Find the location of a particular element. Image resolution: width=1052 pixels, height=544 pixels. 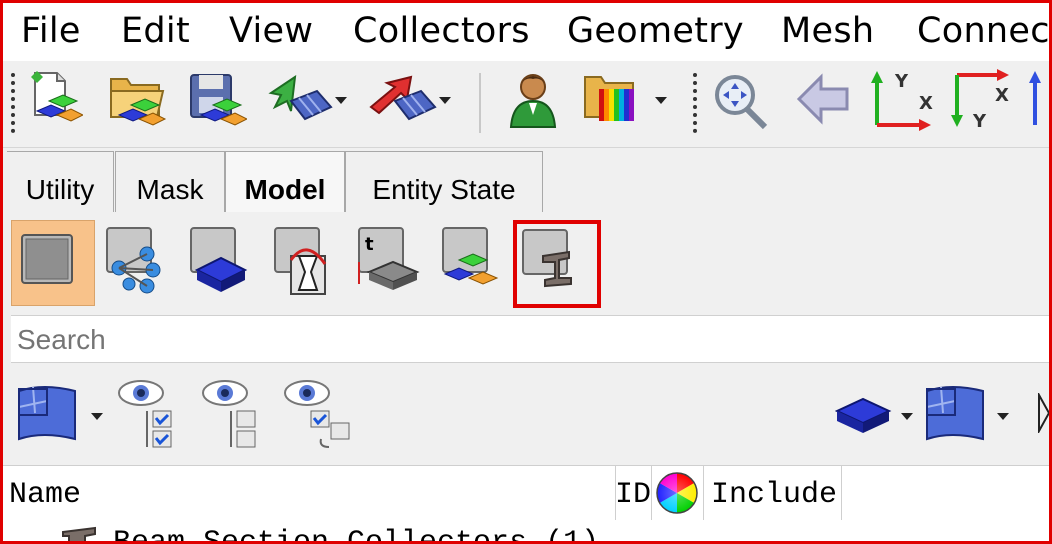

material-icon is located at coordinates (308, 262).